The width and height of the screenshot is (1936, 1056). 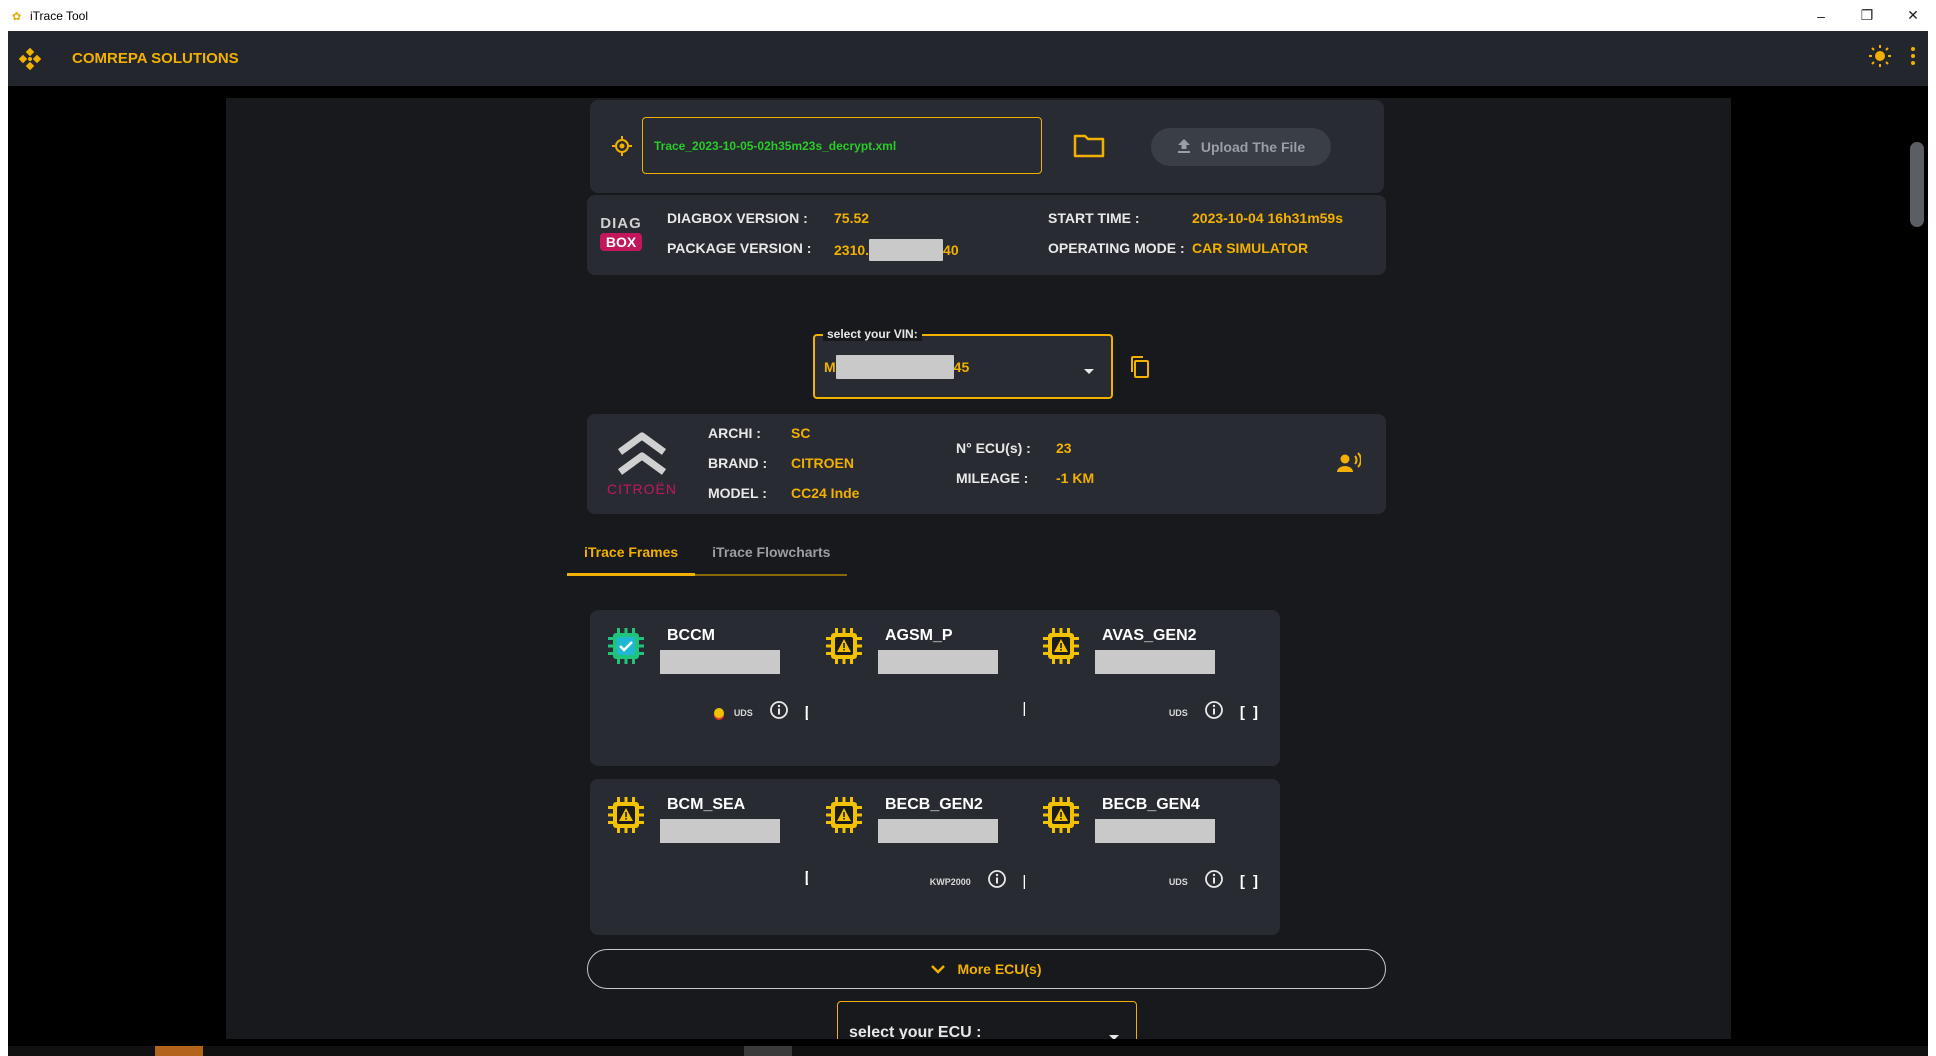 I want to click on citroen-logo-text: CITROËN, so click(x=642, y=489).